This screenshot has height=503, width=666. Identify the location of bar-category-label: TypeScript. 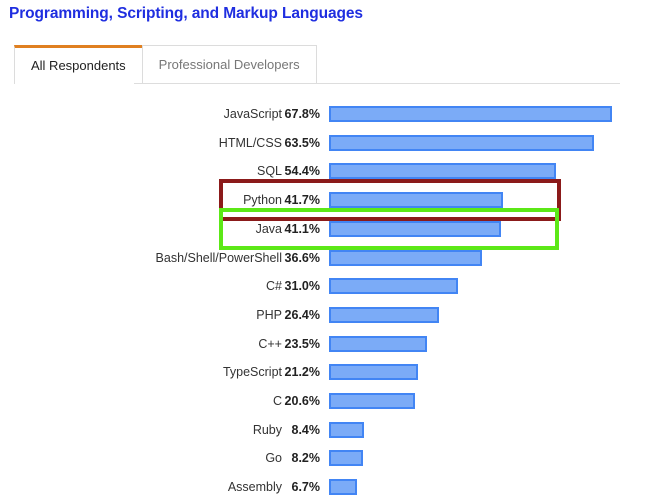
(252, 372).